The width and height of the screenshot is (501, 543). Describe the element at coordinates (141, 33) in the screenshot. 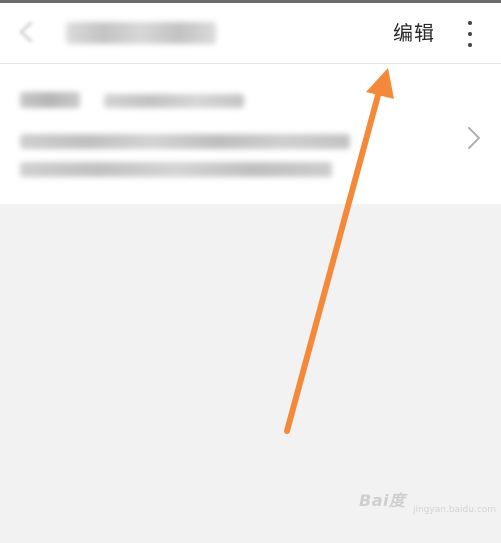

I see `page-title` at that location.